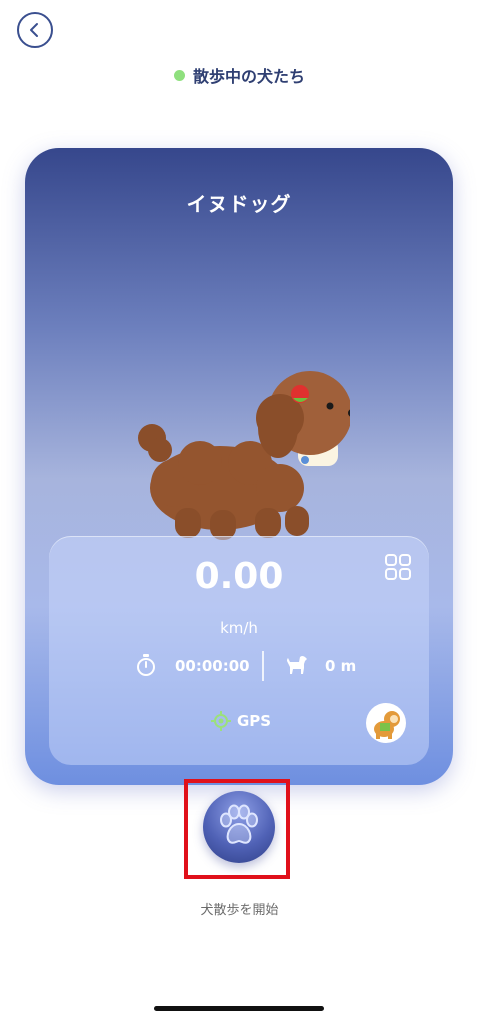 Image resolution: width=479 pixels, height=1024 pixels. I want to click on speed-value: 0.00, so click(239, 576).